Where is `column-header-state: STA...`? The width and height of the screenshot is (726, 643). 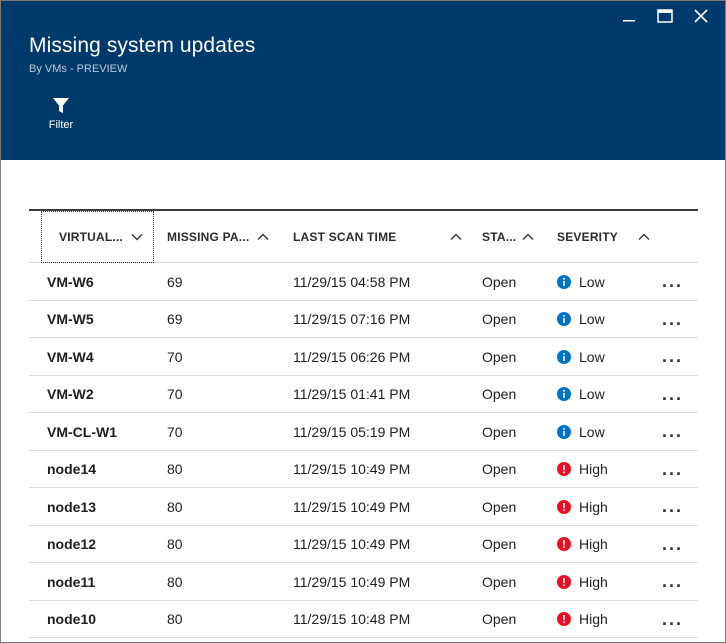
column-header-state: STA... is located at coordinates (517, 237).